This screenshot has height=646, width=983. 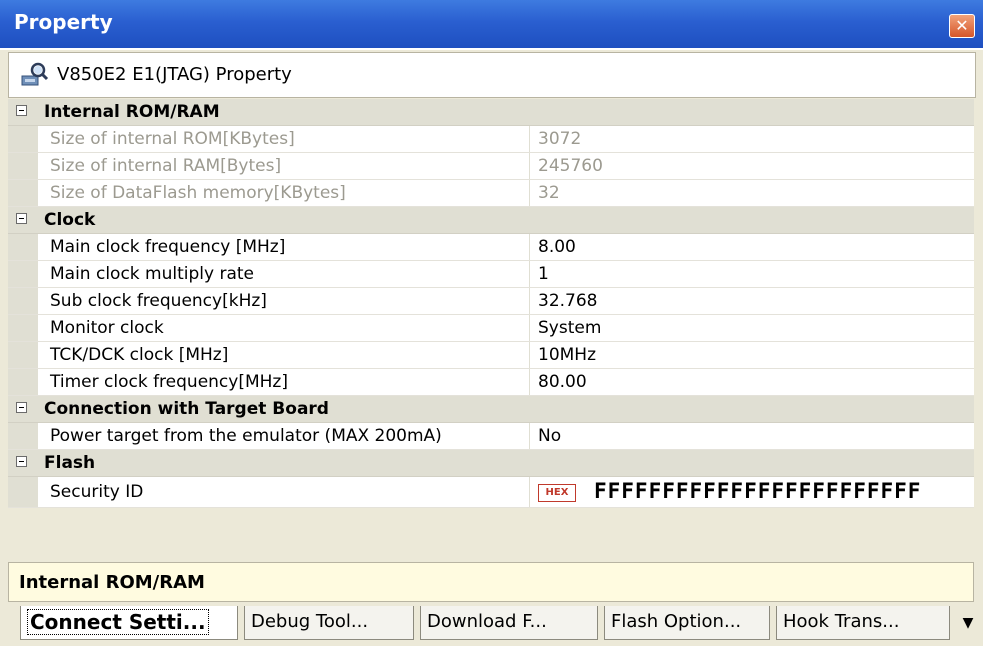 I want to click on window-title: Property, so click(x=63, y=22).